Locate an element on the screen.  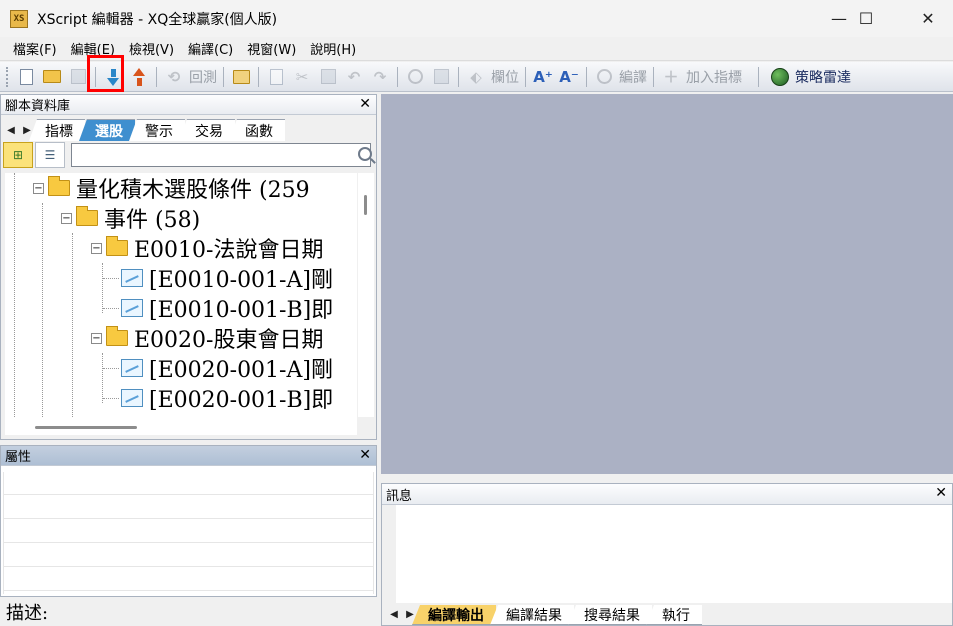
menu-view: 檢視(V) is located at coordinates (151, 48).